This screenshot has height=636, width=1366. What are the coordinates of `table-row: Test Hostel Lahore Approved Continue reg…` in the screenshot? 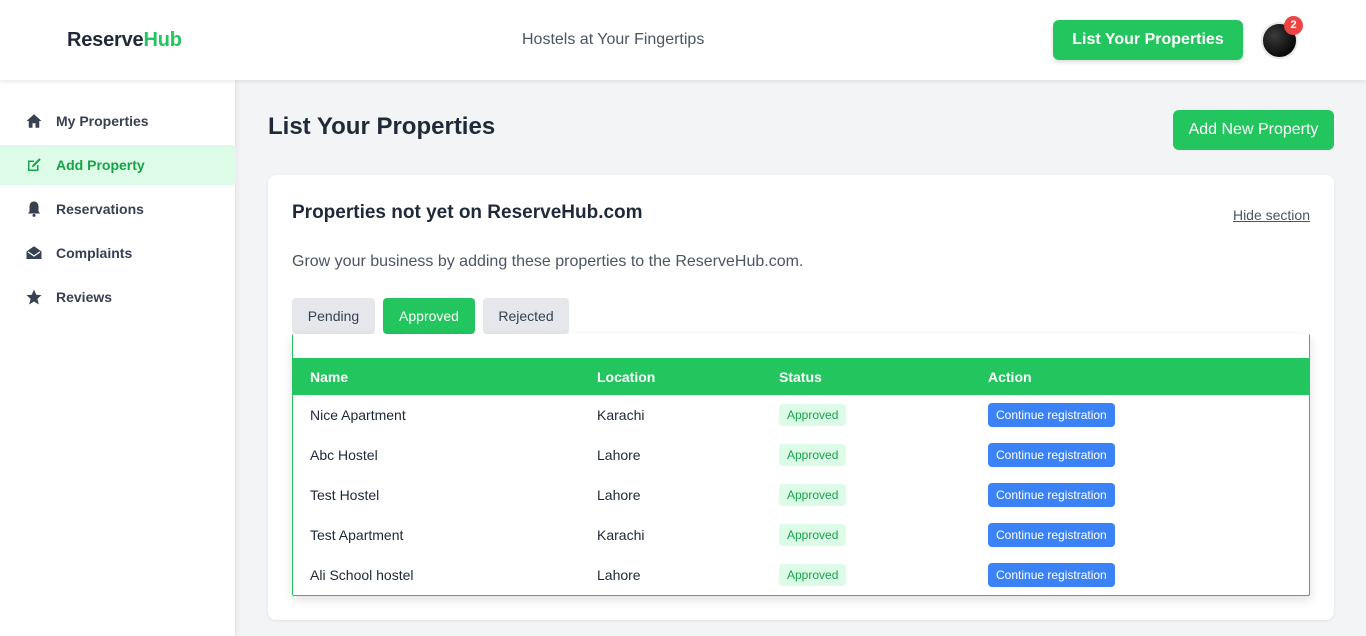 It's located at (801, 495).